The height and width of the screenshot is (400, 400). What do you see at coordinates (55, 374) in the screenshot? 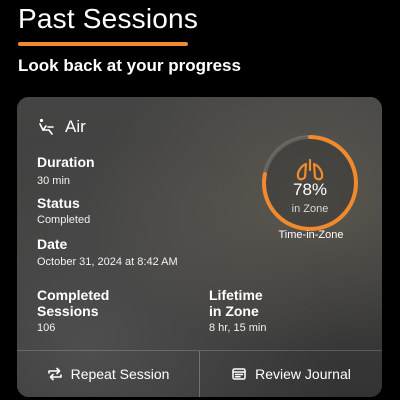
I see `repeat-icon` at bounding box center [55, 374].